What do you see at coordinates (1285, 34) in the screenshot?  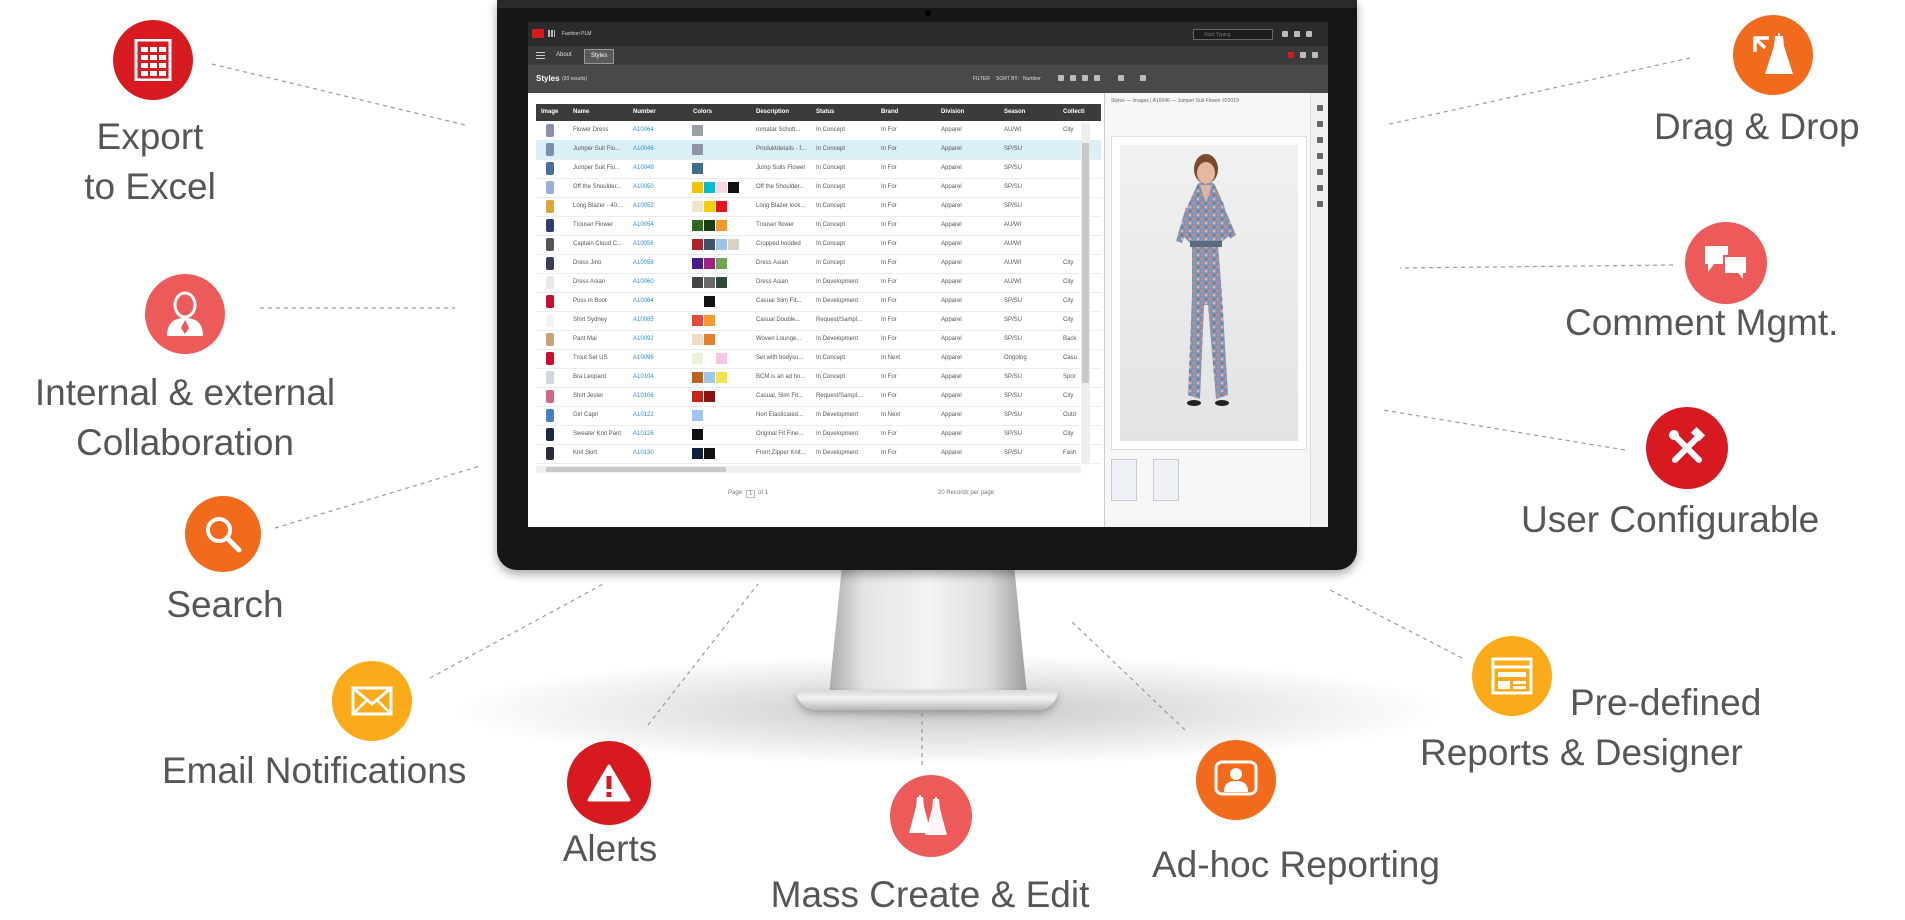 I see `user-icon` at bounding box center [1285, 34].